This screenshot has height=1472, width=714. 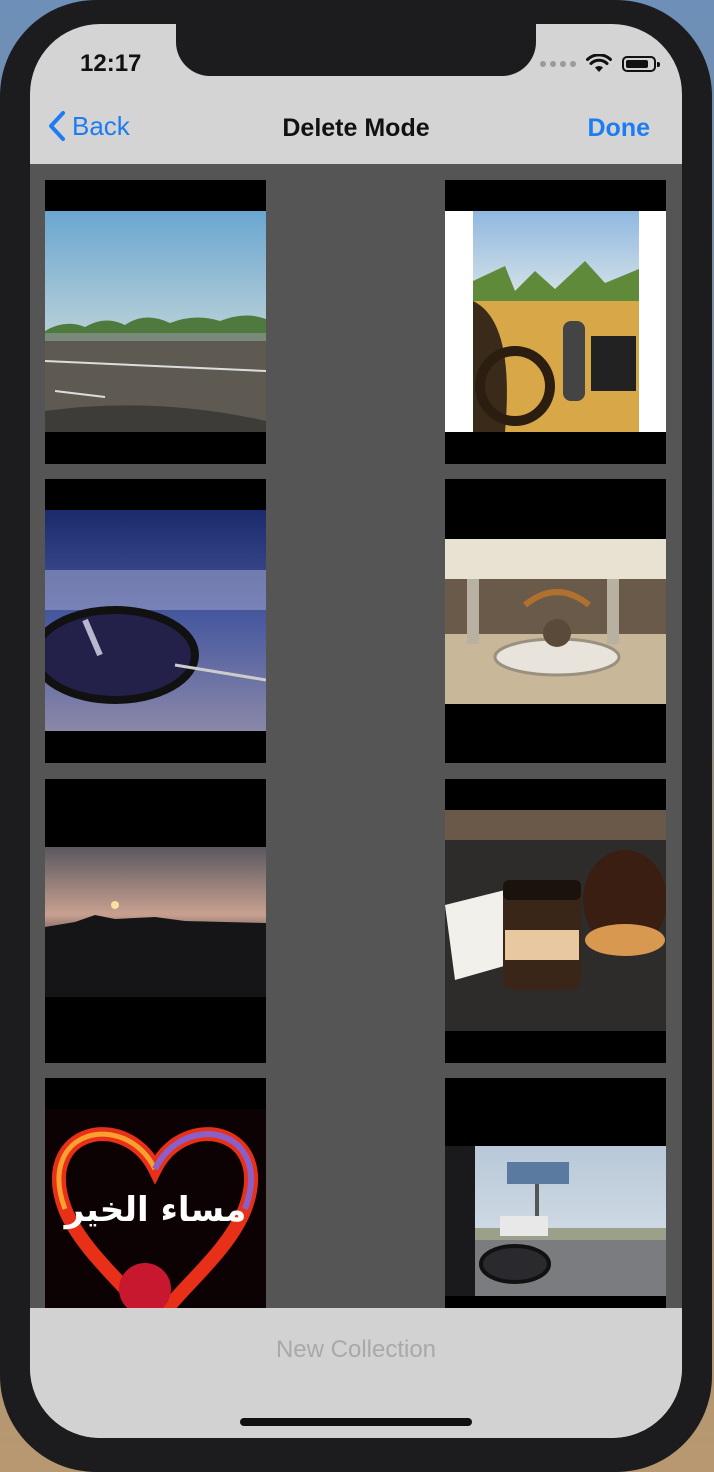 I want to click on navigation-bar: Back Delete Mode Done, so click(x=356, y=134).